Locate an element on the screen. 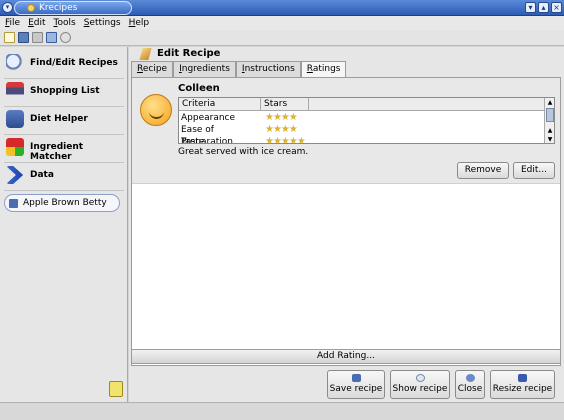 The image size is (564, 420). column-header-empty is located at coordinates (427, 104).